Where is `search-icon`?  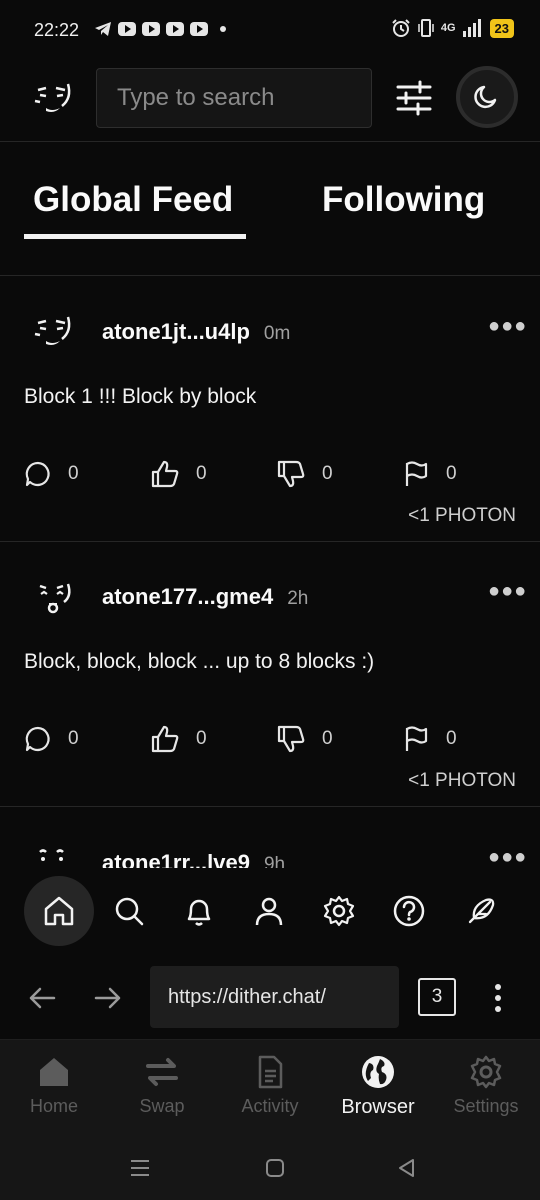
search-icon is located at coordinates (129, 911).